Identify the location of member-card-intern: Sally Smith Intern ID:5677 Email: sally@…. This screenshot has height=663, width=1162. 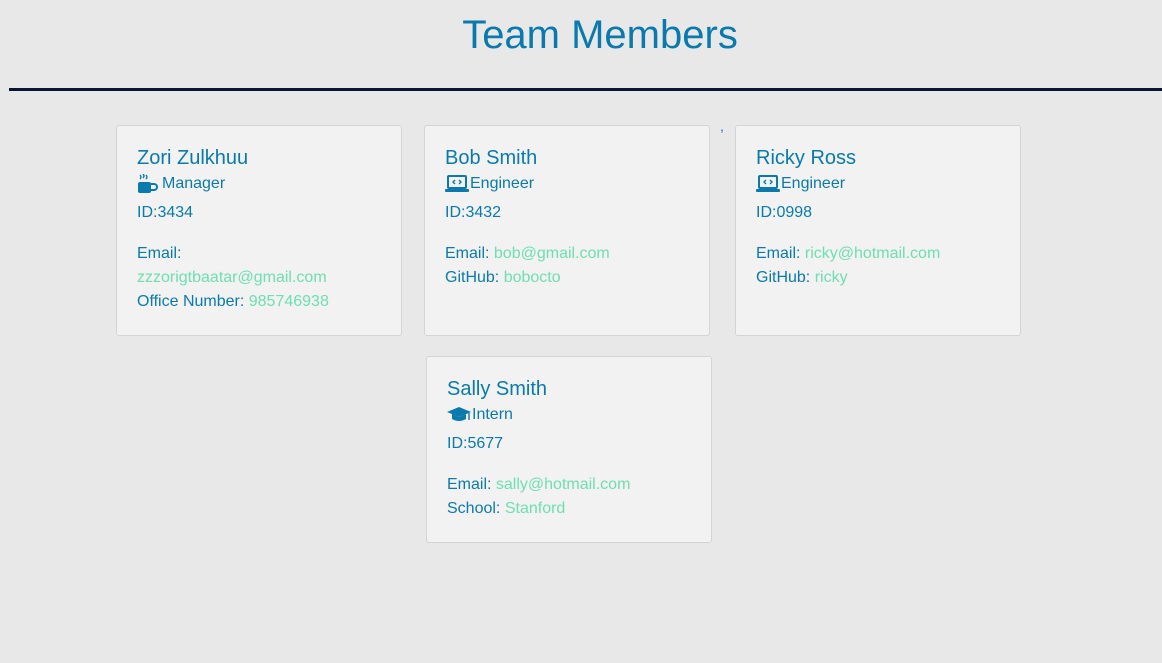
(569, 449).